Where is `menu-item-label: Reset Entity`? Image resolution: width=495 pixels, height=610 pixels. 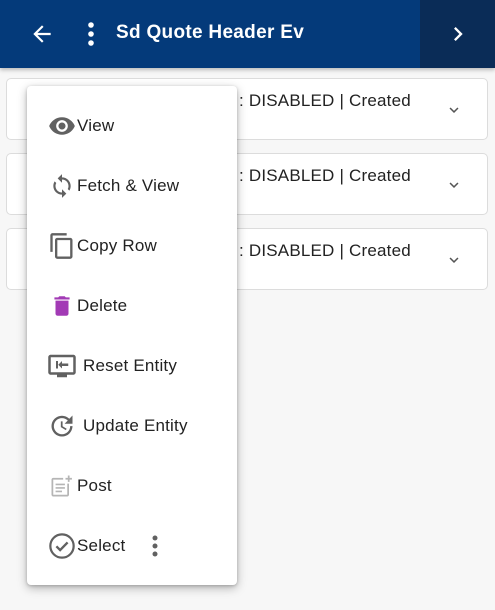 menu-item-label: Reset Entity is located at coordinates (130, 365).